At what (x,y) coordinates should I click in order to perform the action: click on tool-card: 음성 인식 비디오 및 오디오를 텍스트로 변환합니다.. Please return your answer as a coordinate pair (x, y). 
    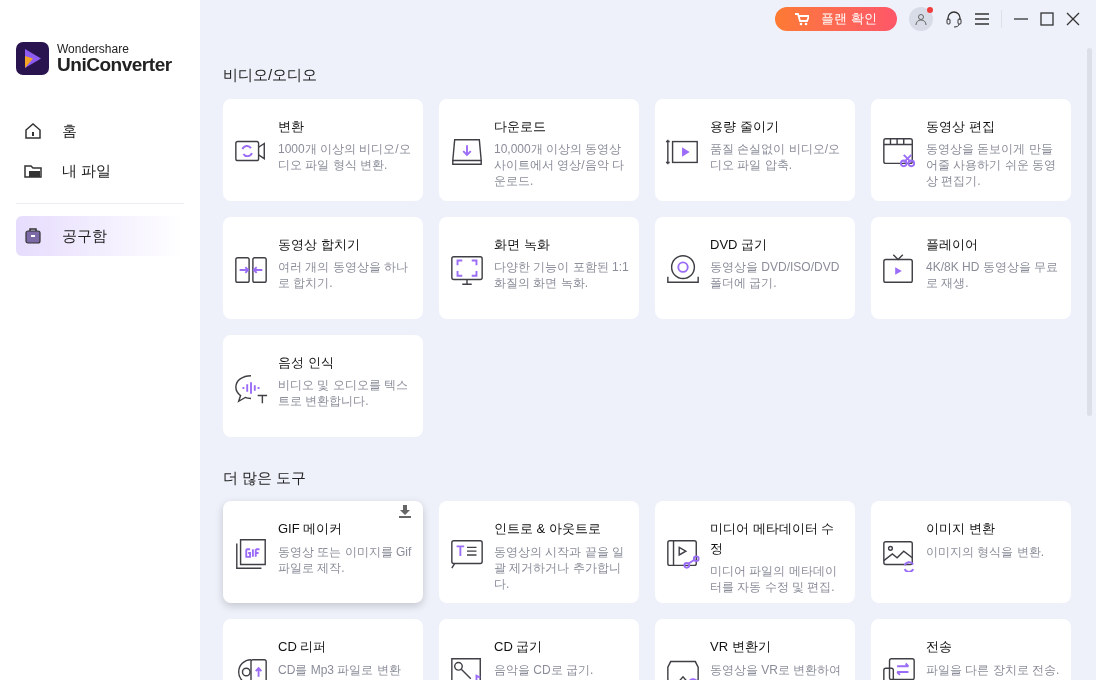
    Looking at the image, I should click on (323, 385).